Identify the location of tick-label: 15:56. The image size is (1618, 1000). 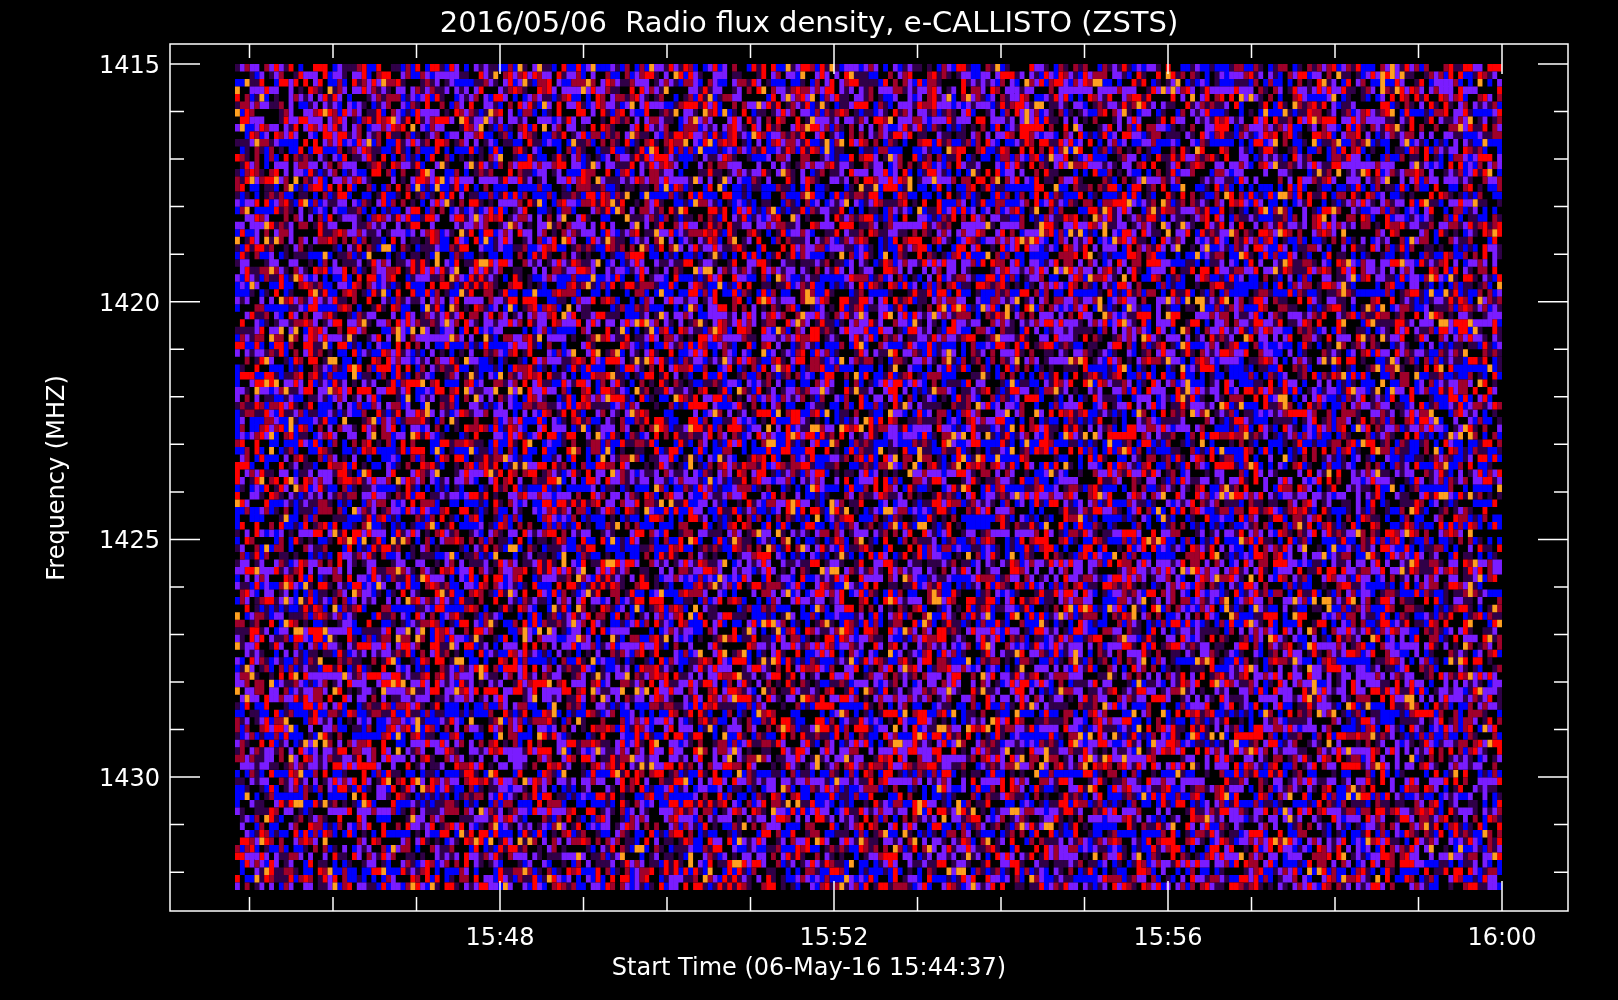
(1168, 937).